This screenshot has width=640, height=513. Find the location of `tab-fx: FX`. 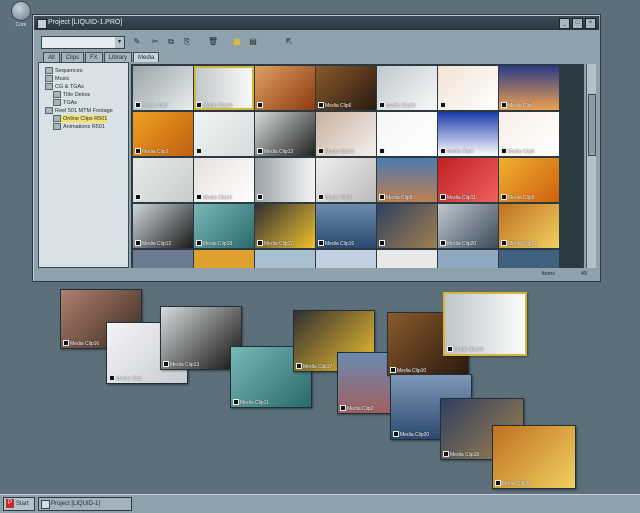

tab-fx: FX is located at coordinates (94, 57).